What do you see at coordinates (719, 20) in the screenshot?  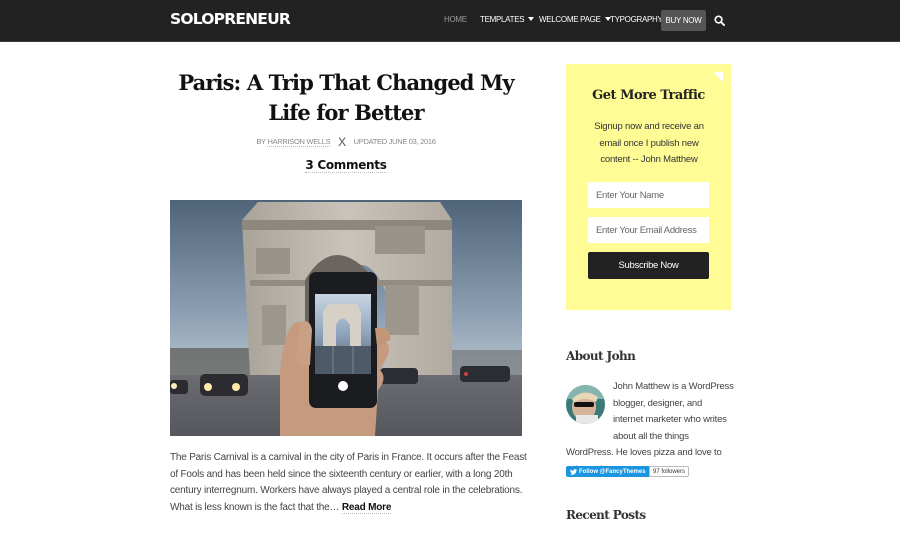 I see `search-icon` at bounding box center [719, 20].